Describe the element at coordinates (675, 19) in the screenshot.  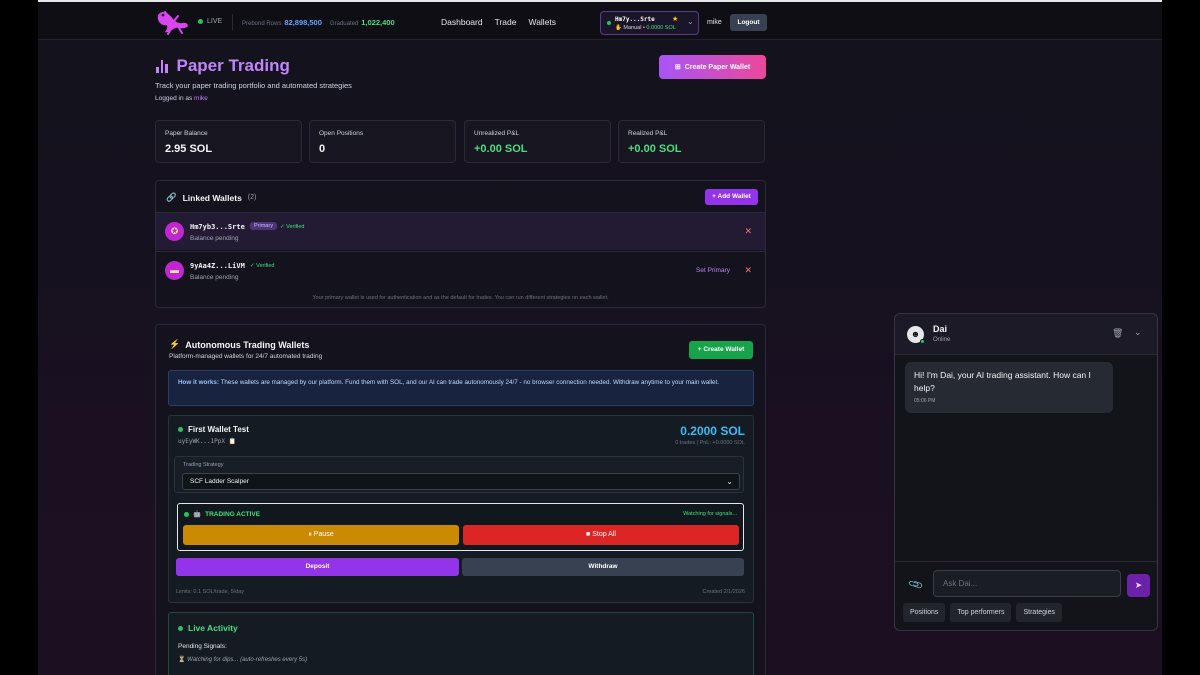
I see `star-icon: ★` at that location.